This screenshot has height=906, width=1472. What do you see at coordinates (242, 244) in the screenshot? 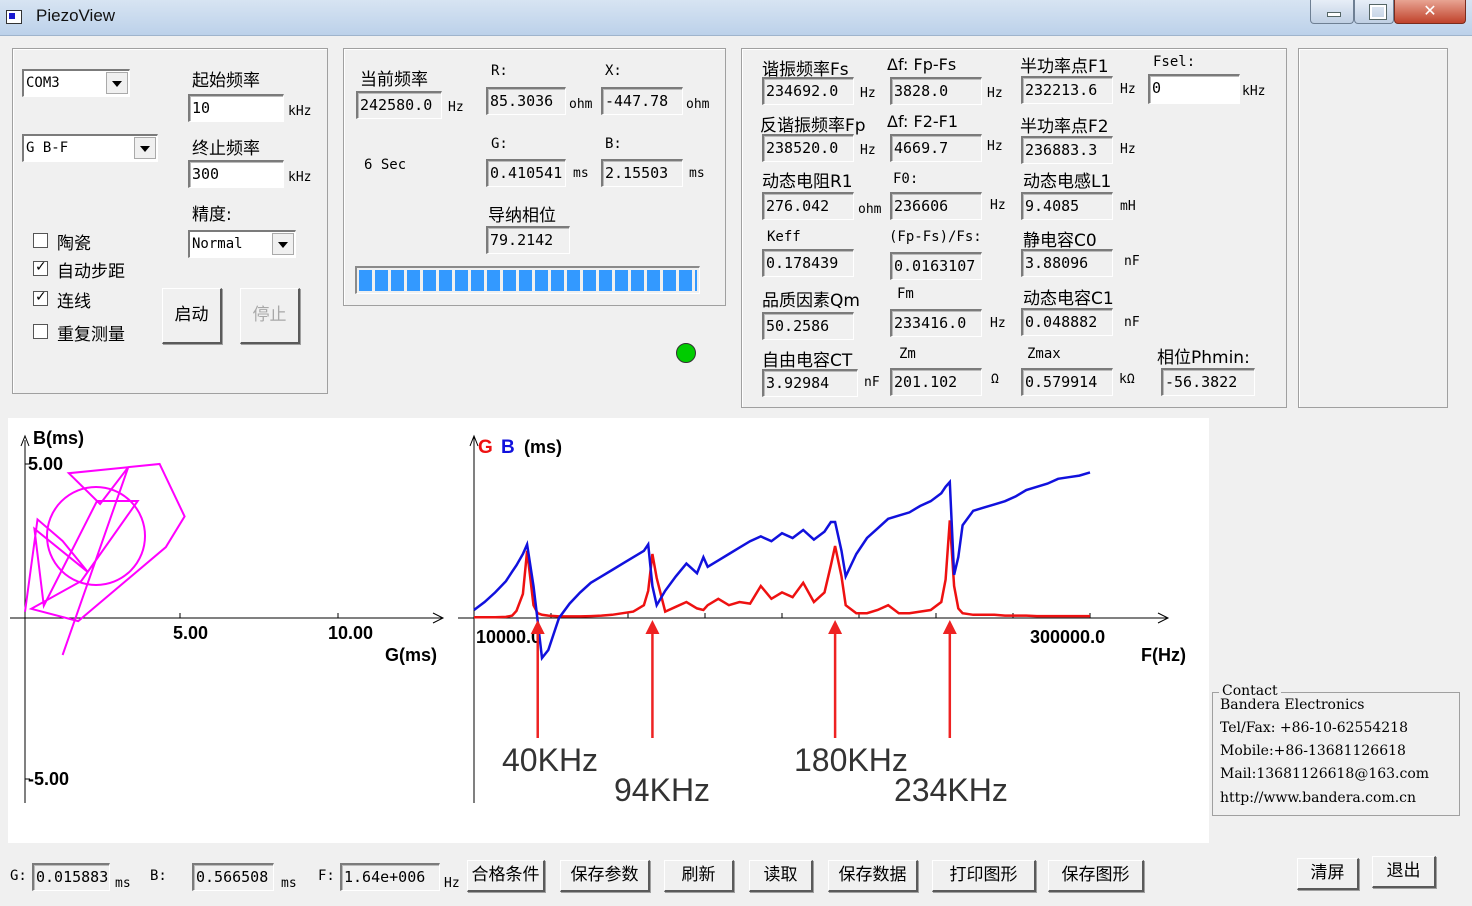
I see `precision-select: Normal` at bounding box center [242, 244].